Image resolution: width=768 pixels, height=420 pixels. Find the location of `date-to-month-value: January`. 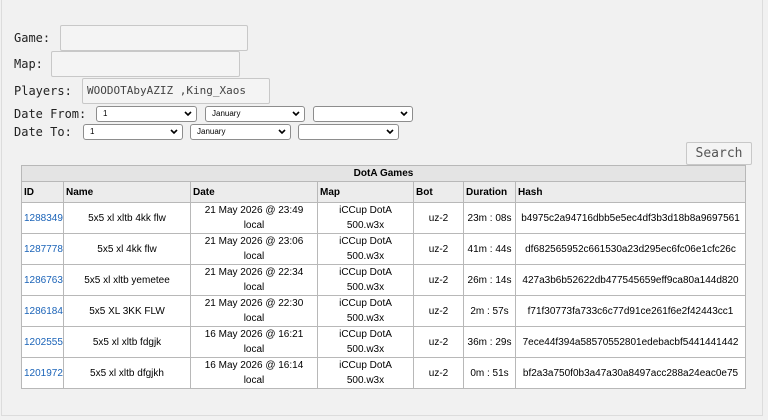

date-to-month-value: January is located at coordinates (211, 131).